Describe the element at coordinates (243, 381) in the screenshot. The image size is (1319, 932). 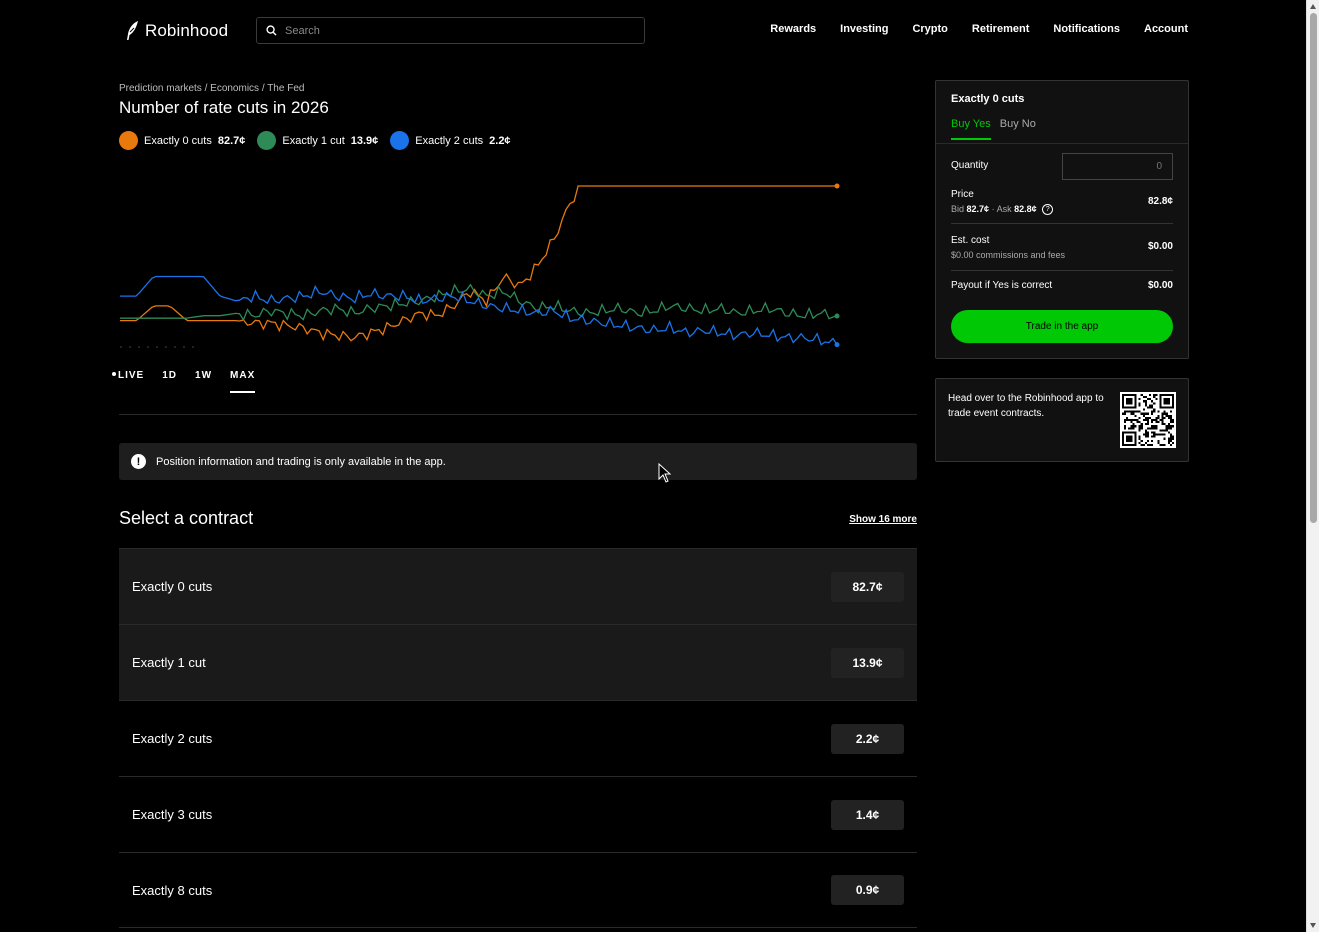
I see `tab-max: MAX` at that location.